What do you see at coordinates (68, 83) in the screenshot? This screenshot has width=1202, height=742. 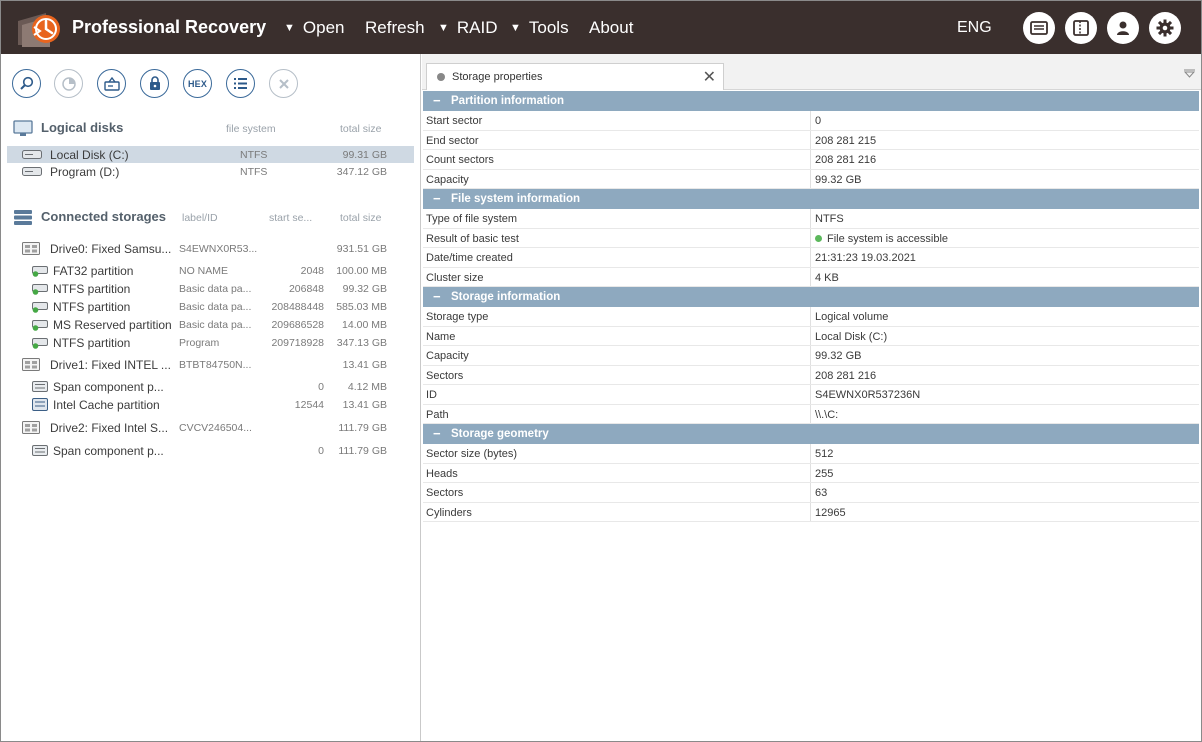 I see `chart-button` at bounding box center [68, 83].